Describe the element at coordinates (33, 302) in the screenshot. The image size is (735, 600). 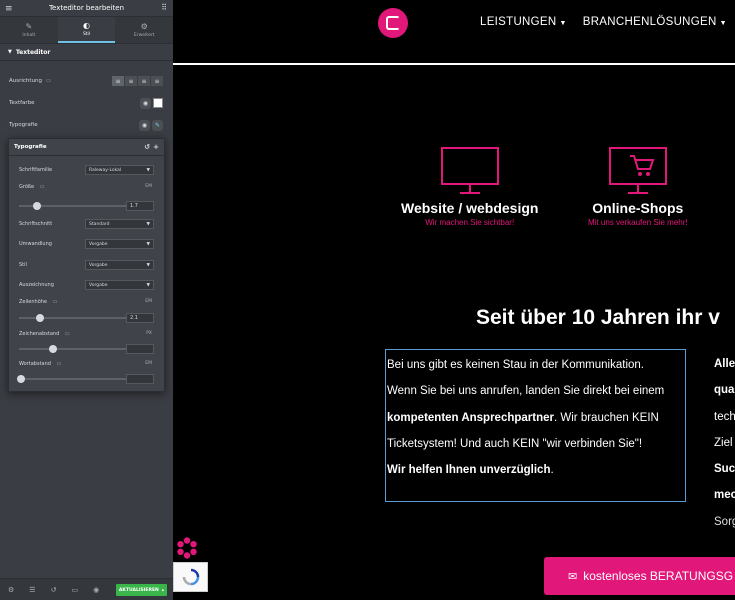
I see `line-height-label: Zeilenhöhe` at that location.